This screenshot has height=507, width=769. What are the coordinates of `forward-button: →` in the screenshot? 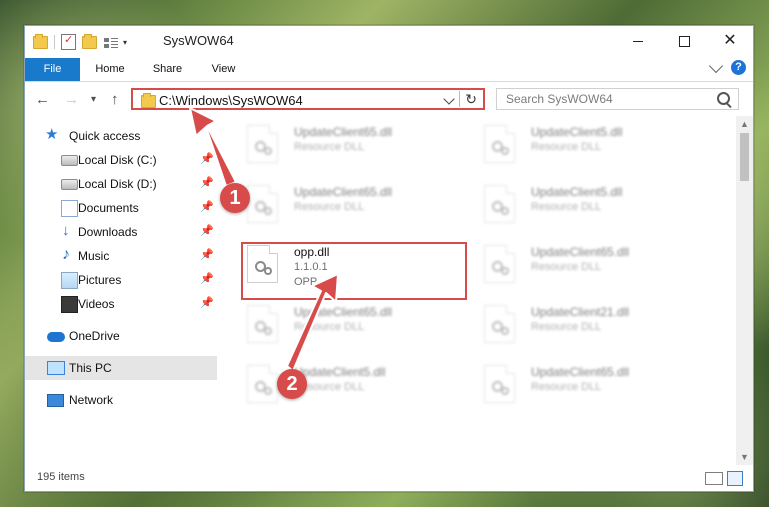 It's located at (71, 99).